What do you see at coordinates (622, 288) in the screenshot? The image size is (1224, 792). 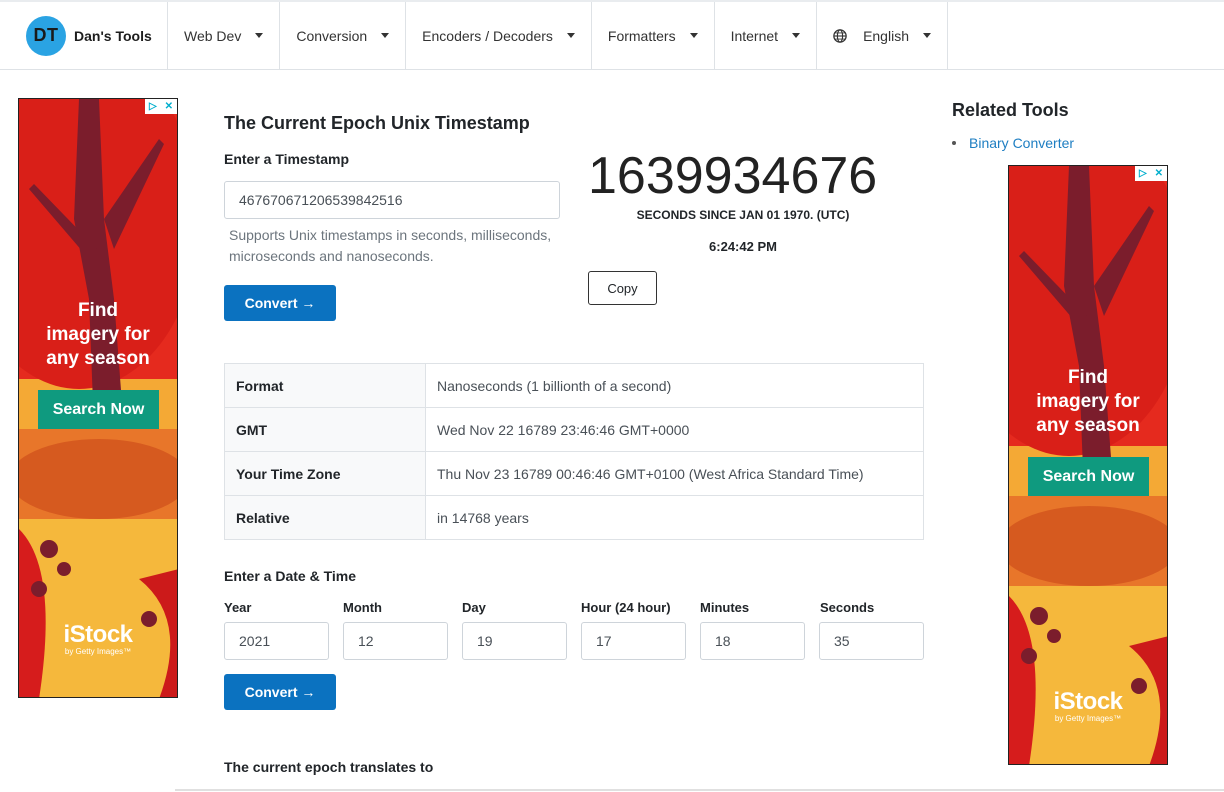 I see `copy-button: Copy` at bounding box center [622, 288].